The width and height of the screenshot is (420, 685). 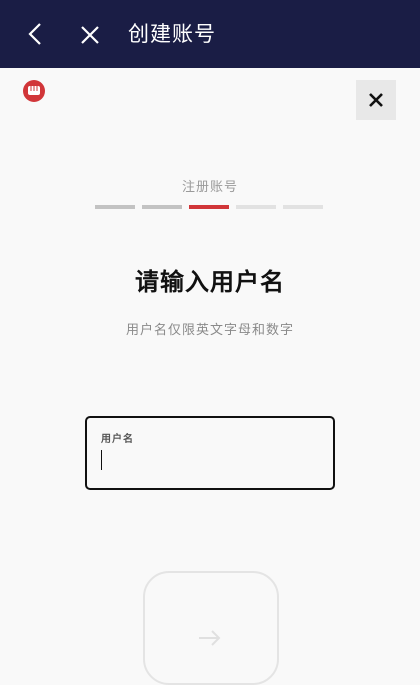 I want to click on page-title: 创建账号, so click(x=172, y=34).